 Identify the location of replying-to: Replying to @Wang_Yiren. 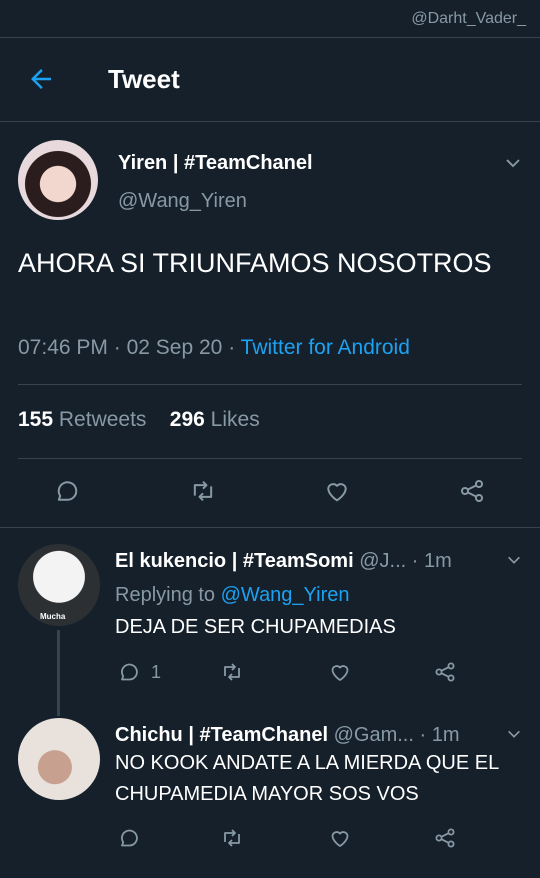
(232, 595).